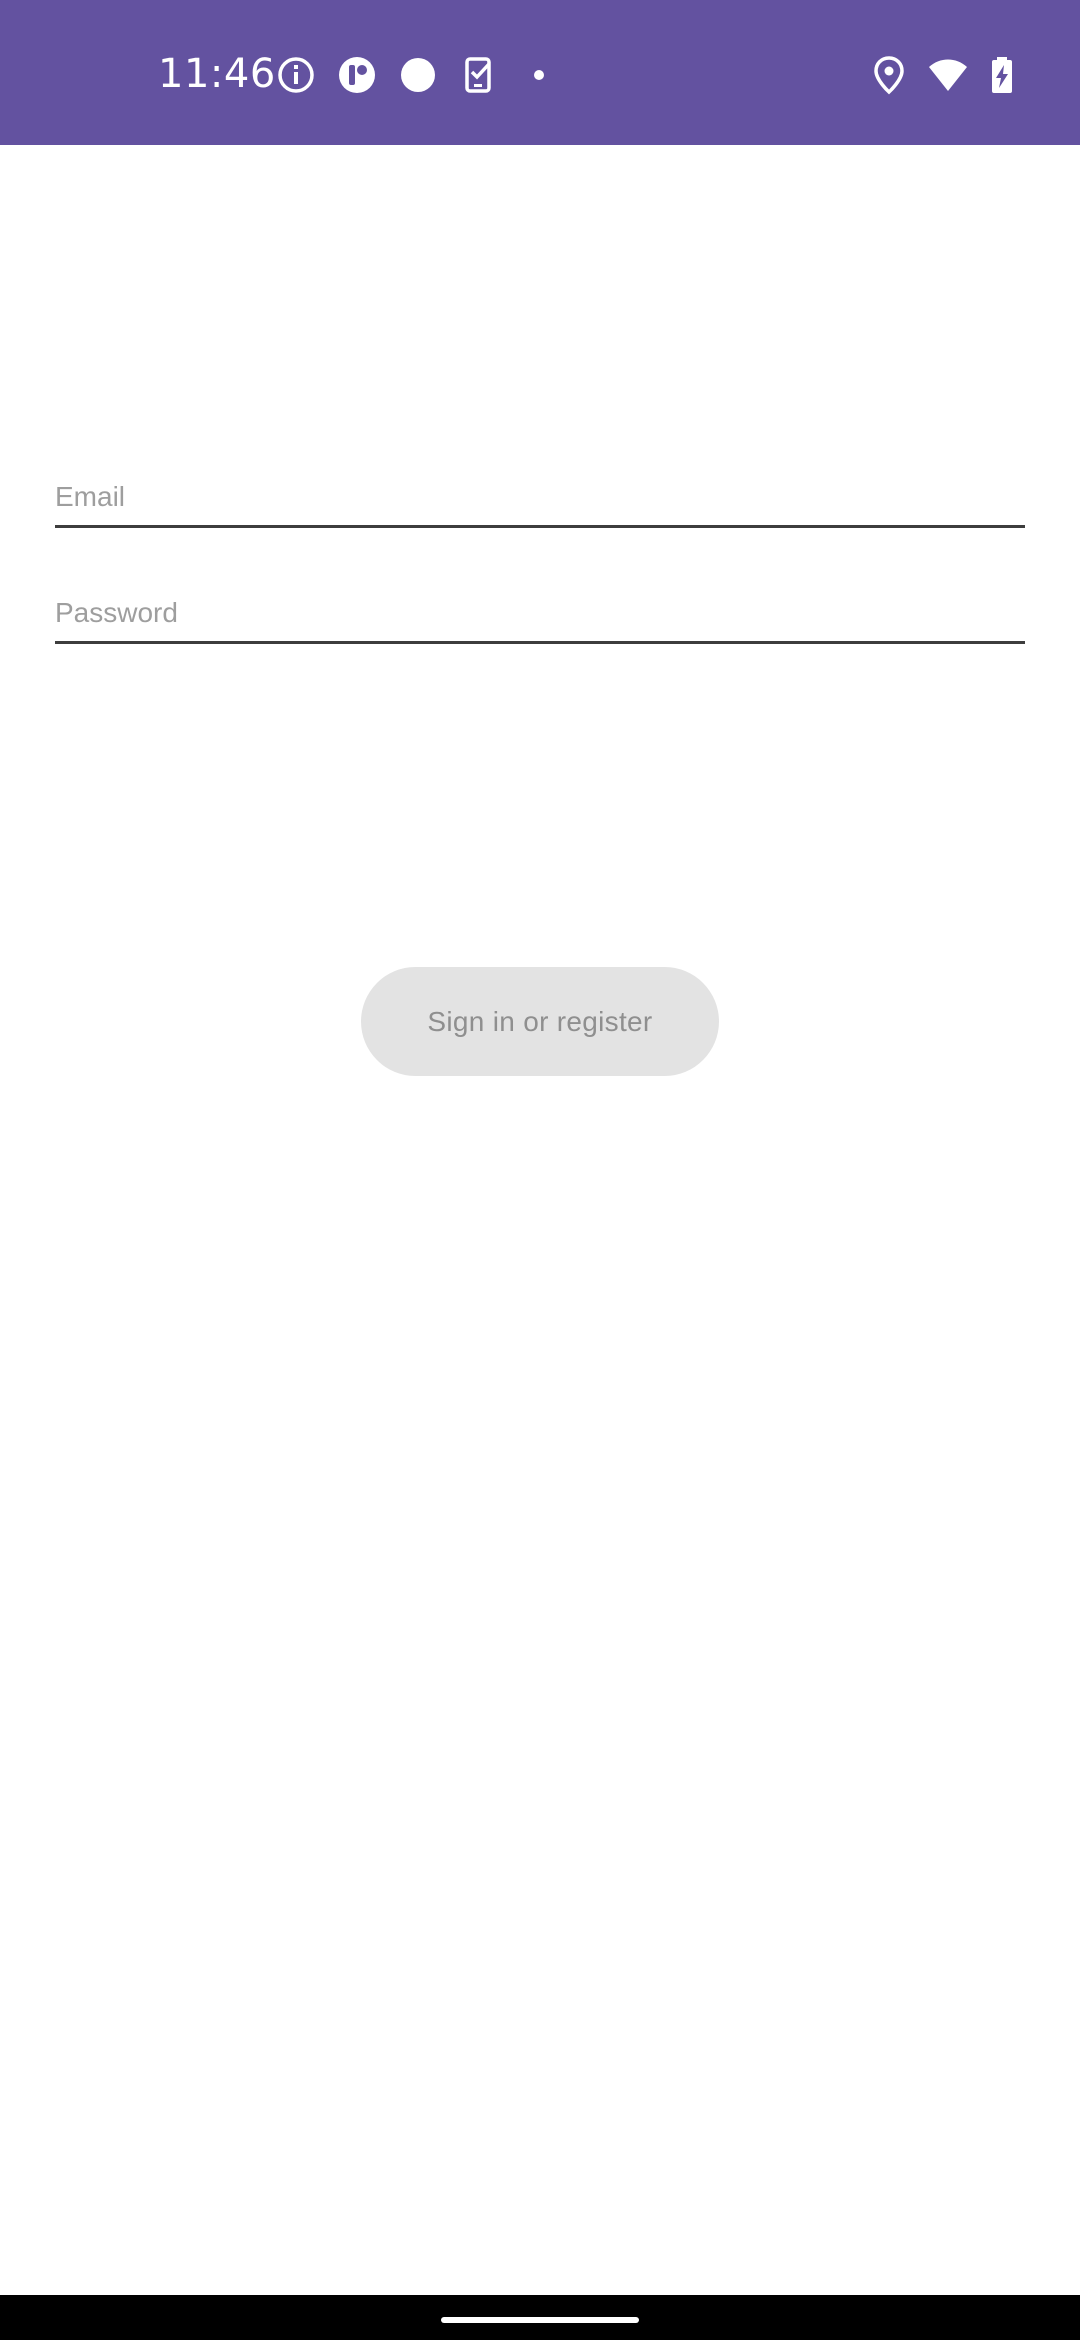 The width and height of the screenshot is (1080, 2340). What do you see at coordinates (948, 75) in the screenshot?
I see `wifi-icon` at bounding box center [948, 75].